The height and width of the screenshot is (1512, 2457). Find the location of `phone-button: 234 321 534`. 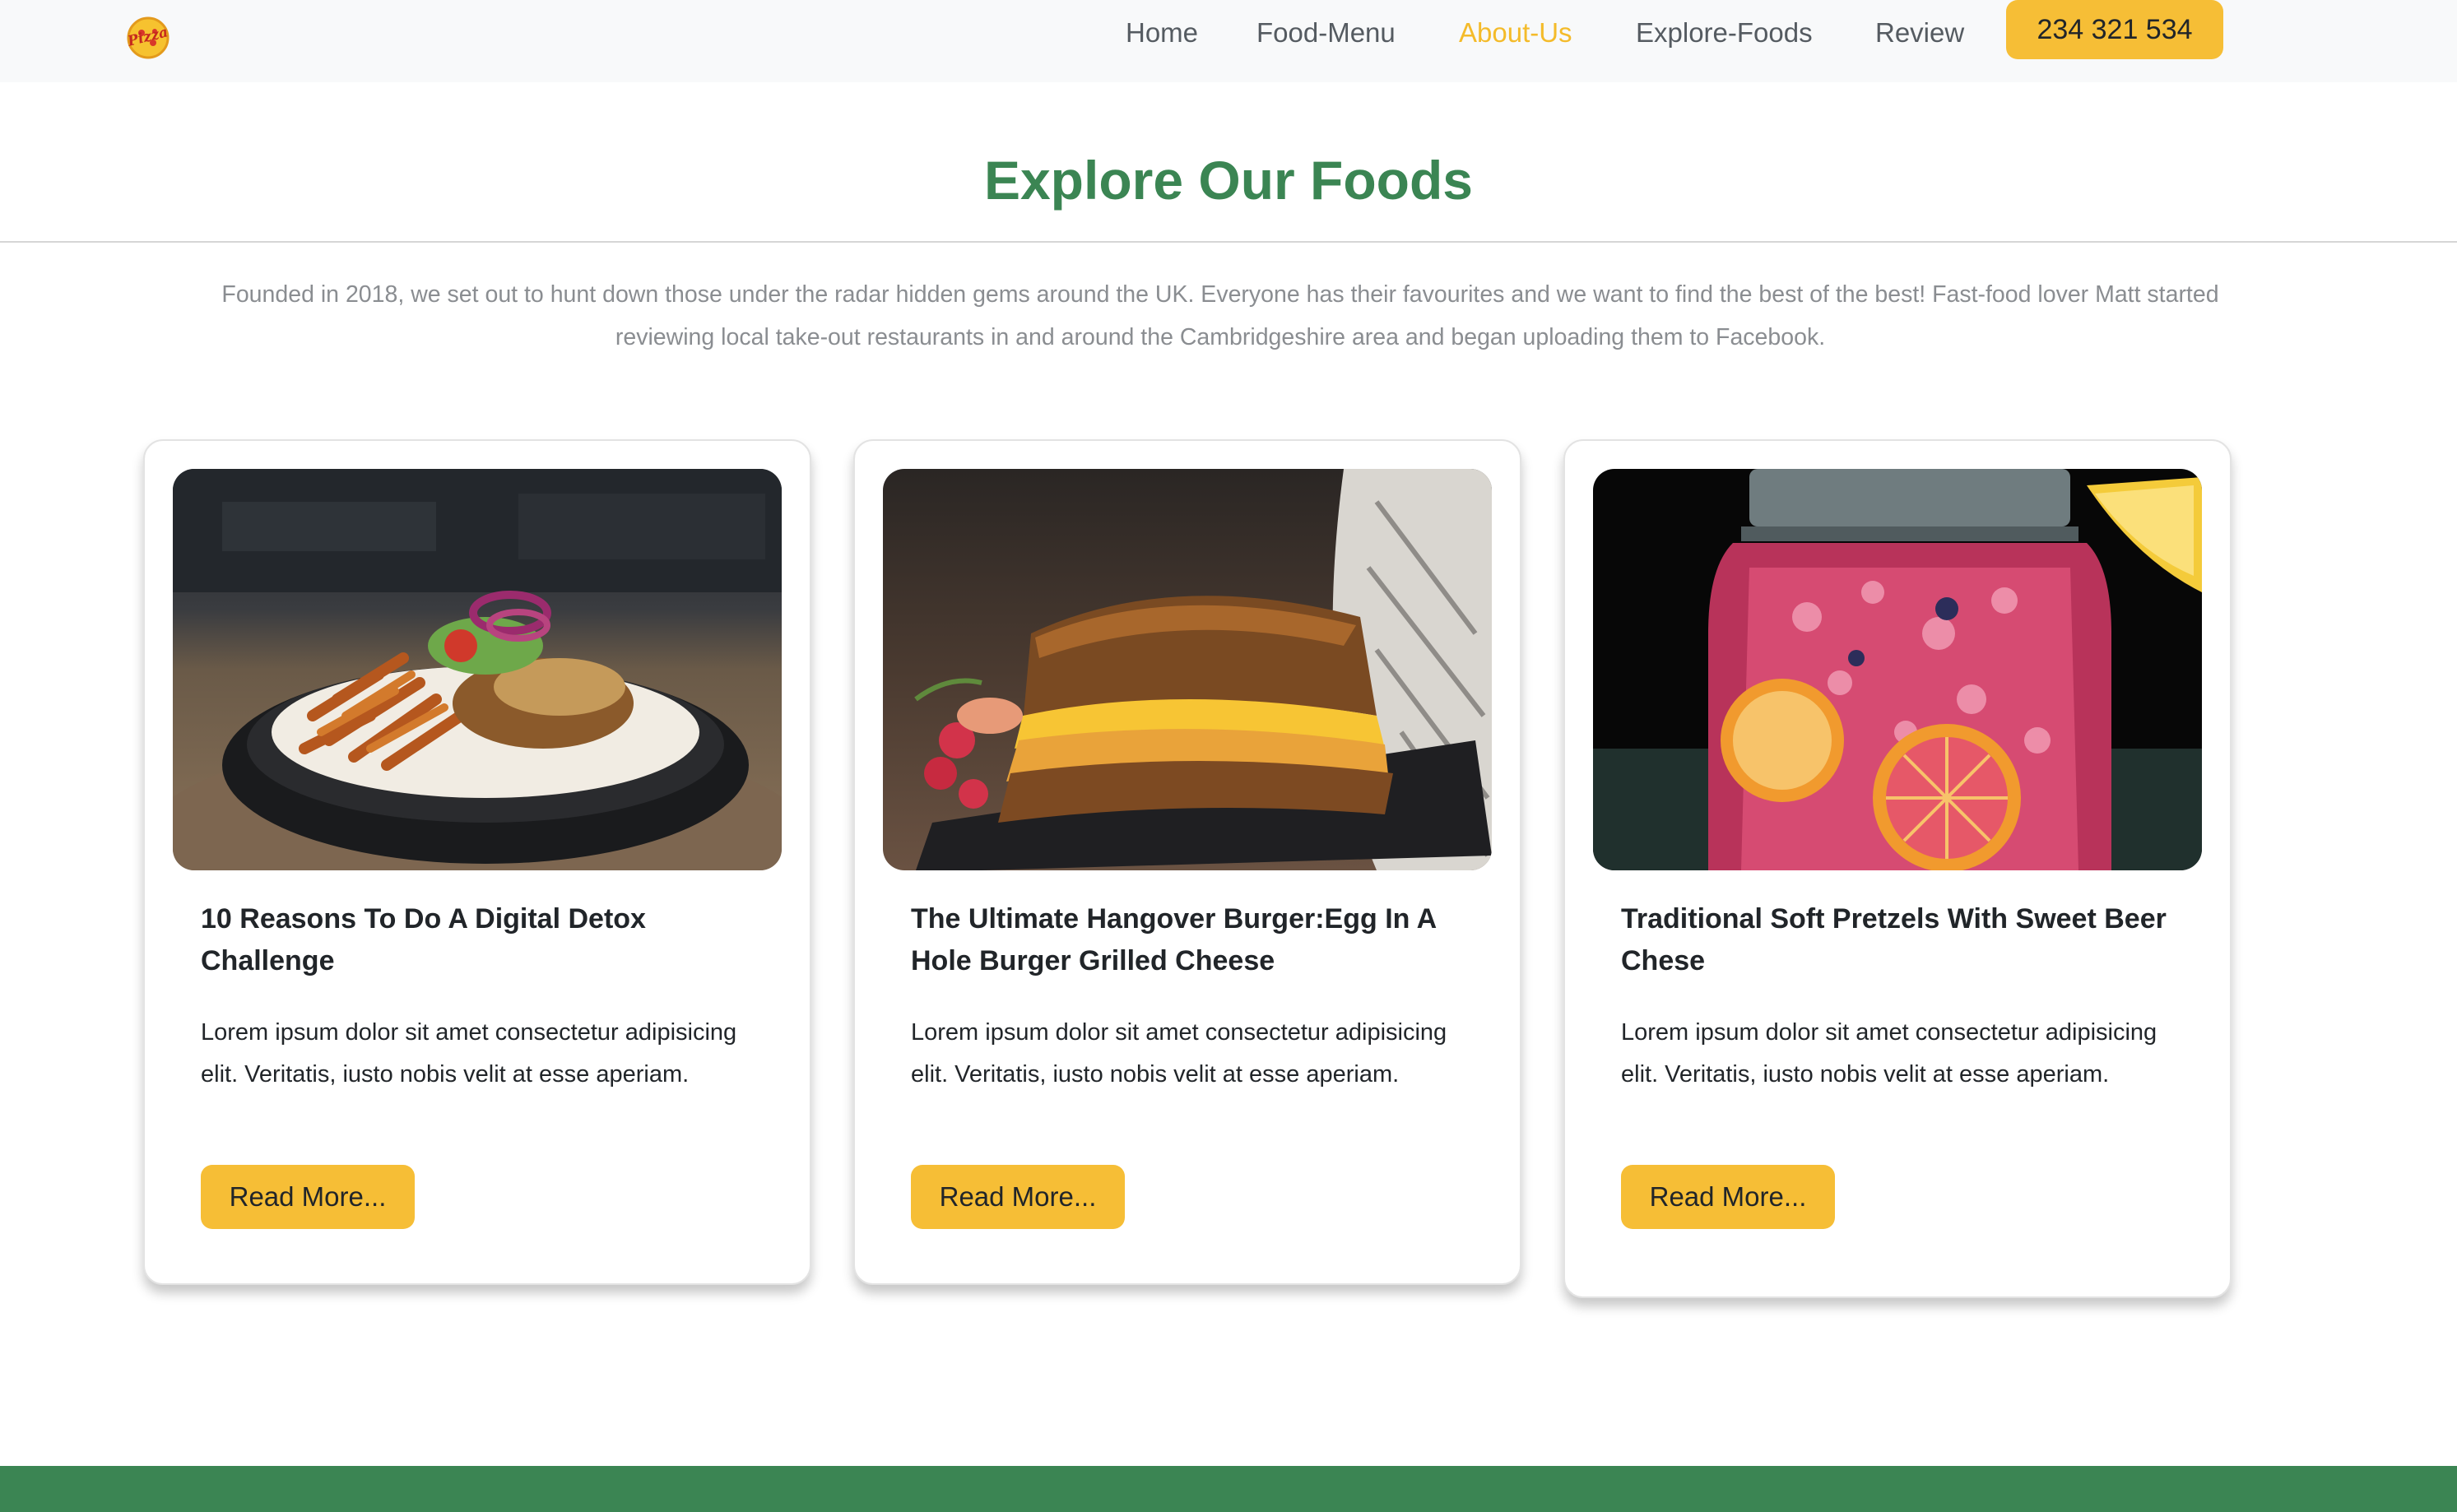

phone-button: 234 321 534 is located at coordinates (2114, 29).